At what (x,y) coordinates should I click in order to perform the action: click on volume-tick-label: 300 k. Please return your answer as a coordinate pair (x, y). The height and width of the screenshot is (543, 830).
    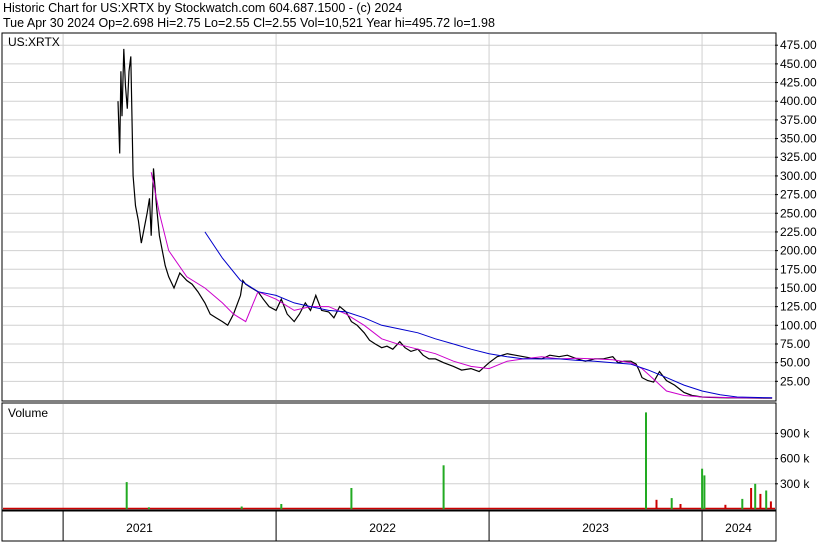
    Looking at the image, I should click on (795, 484).